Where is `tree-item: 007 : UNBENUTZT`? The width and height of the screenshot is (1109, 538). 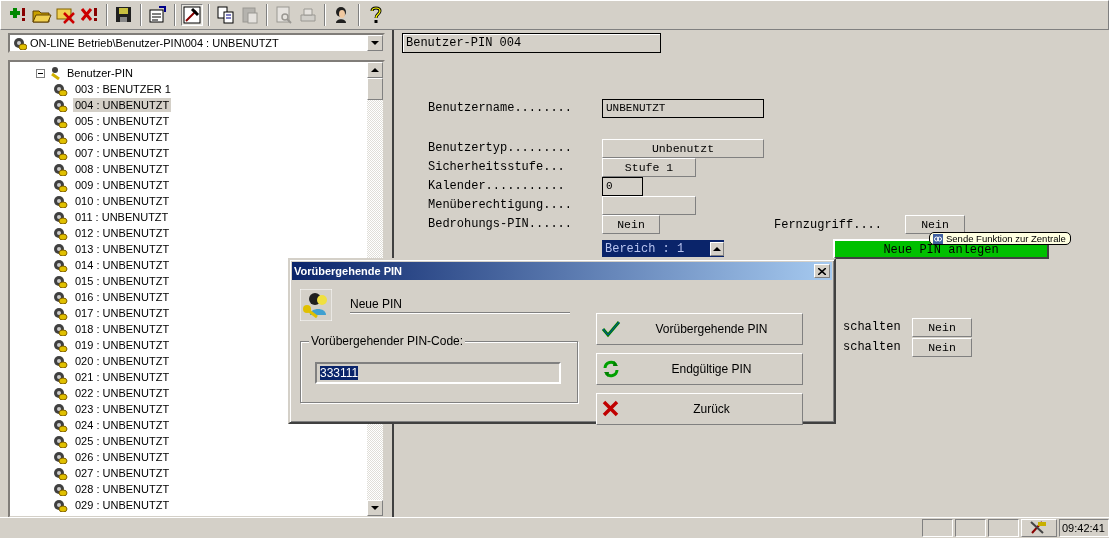 tree-item: 007 : UNBENUTZT is located at coordinates (122, 153).